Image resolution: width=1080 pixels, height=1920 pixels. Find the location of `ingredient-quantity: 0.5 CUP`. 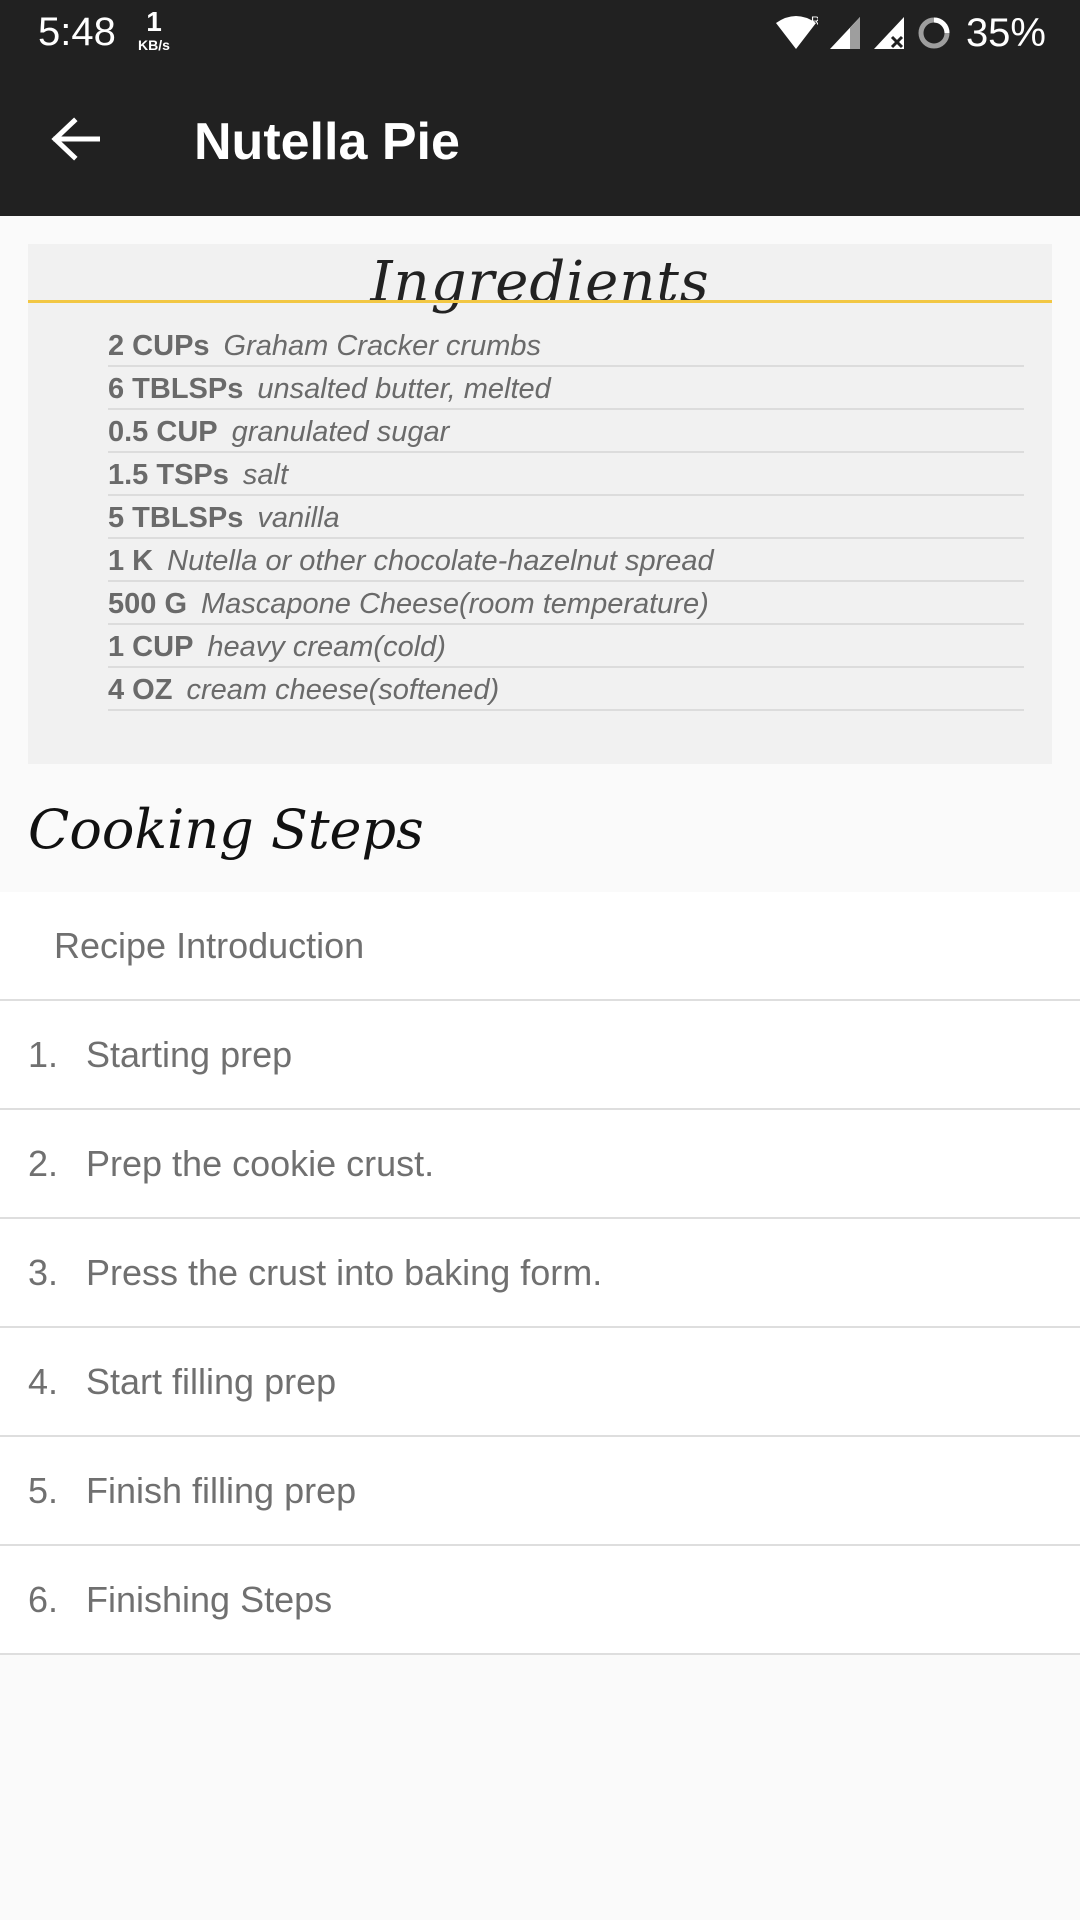

ingredient-quantity: 0.5 CUP is located at coordinates (163, 432).